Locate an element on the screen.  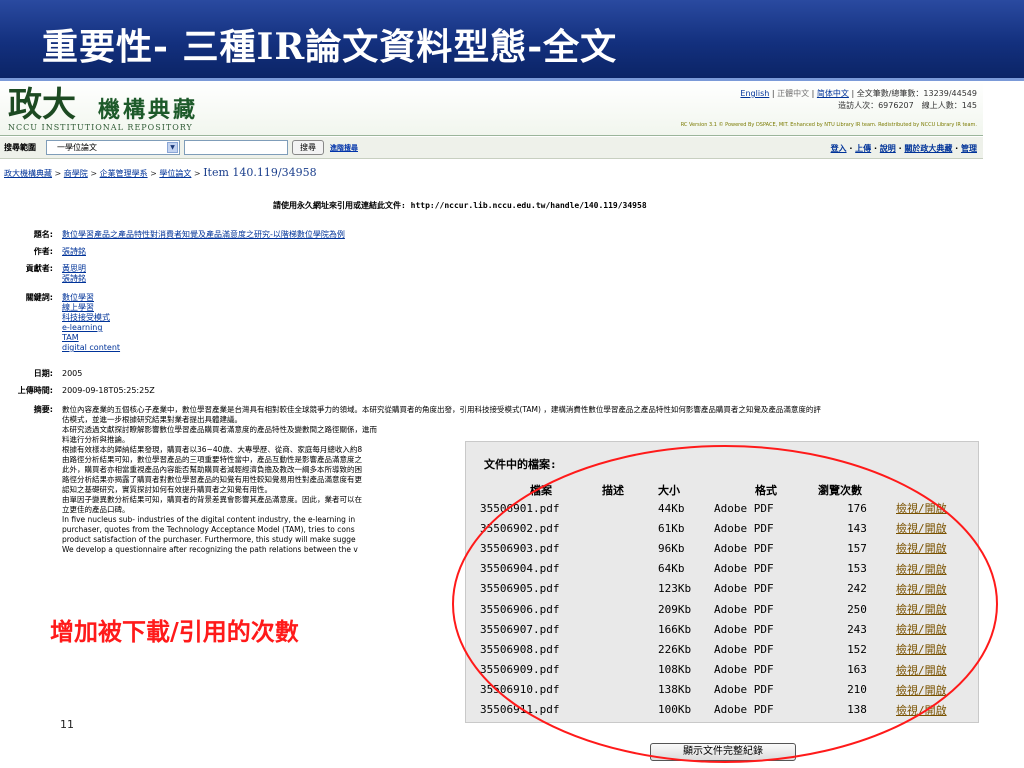
breadcrumb-department: 企業管理學系 is located at coordinates (124, 173).